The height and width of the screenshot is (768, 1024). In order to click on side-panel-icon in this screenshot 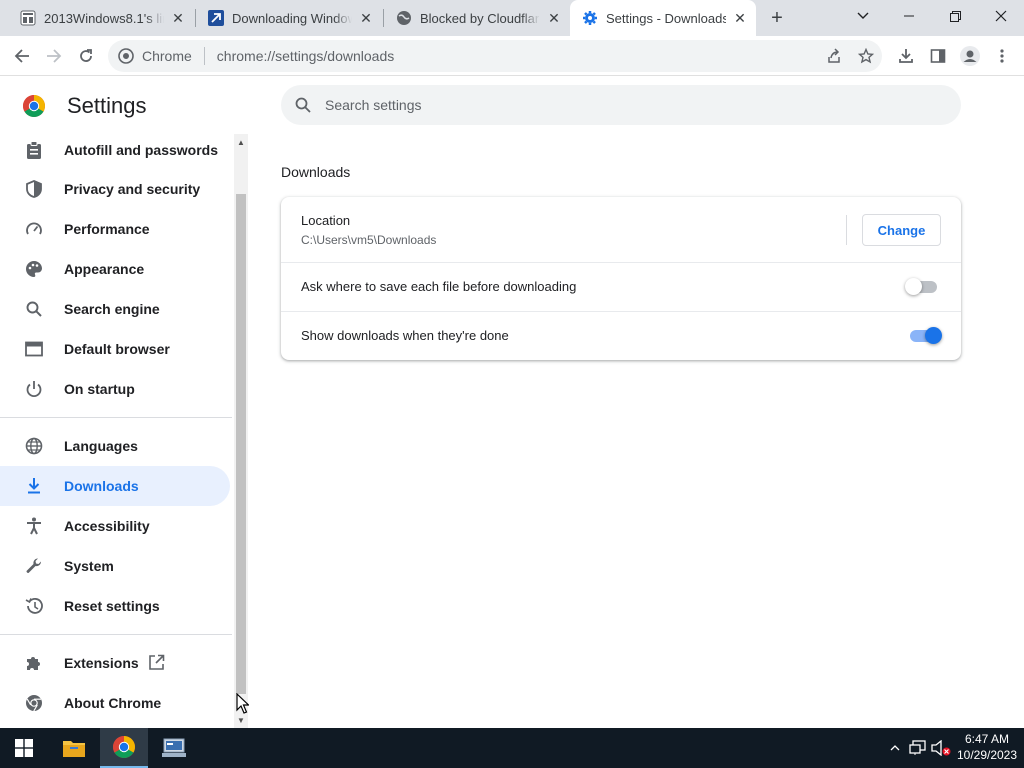, I will do `click(938, 56)`.